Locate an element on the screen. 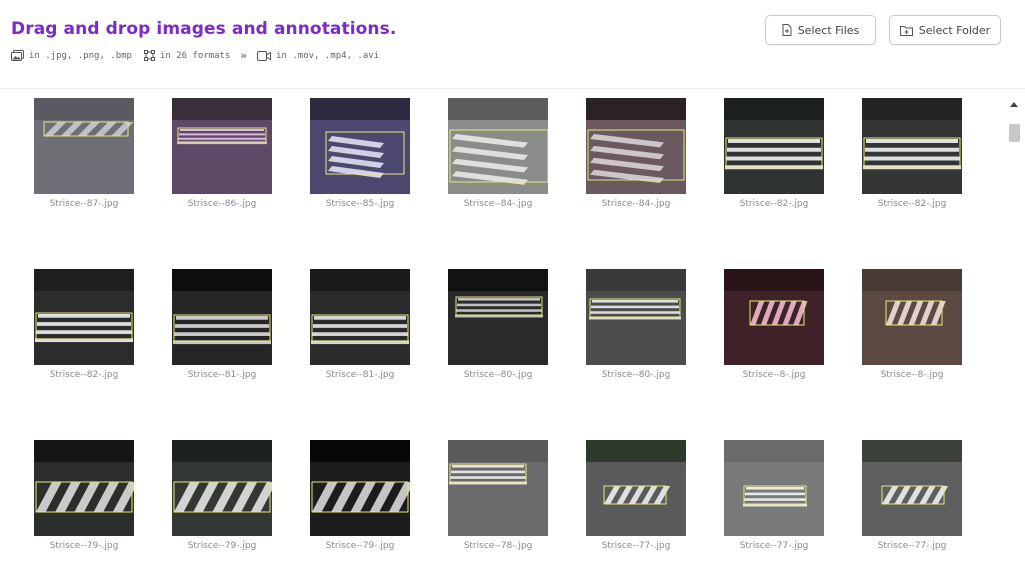 Image resolution: width=1025 pixels, height=588 pixels. format-video: in .mov, .mp4, .avi is located at coordinates (318, 55).